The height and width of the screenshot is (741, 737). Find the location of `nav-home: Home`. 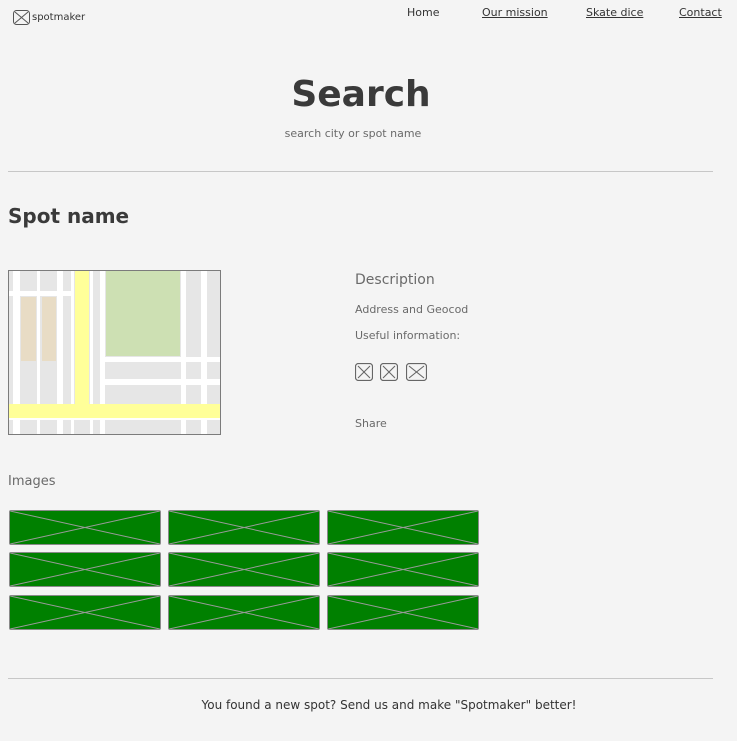

nav-home: Home is located at coordinates (423, 12).